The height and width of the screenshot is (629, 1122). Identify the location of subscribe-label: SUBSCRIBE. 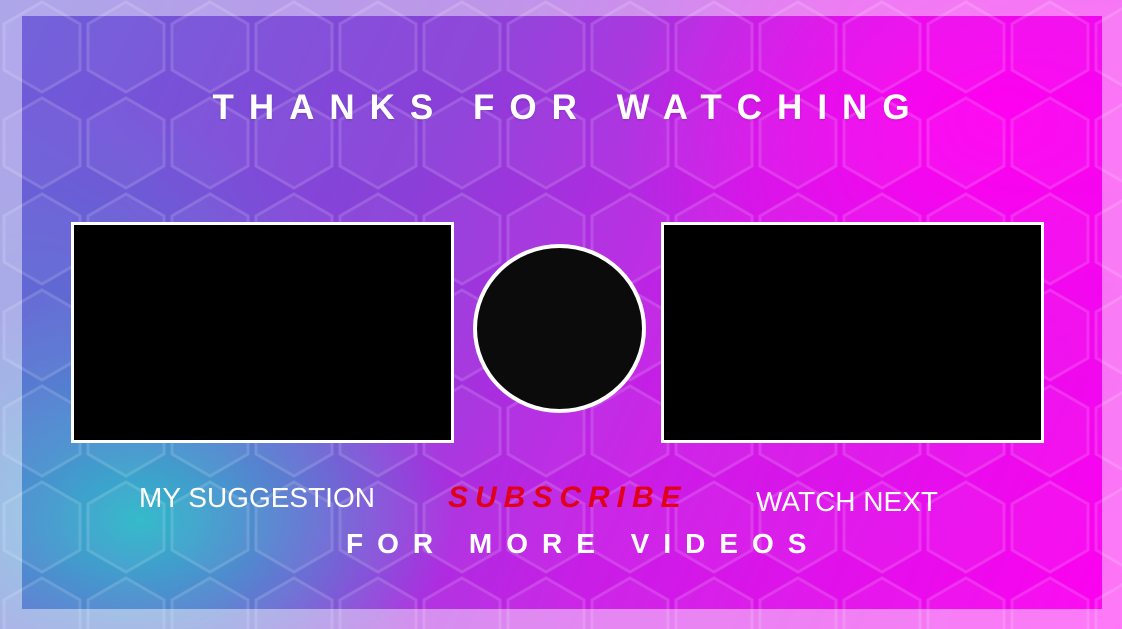
(568, 498).